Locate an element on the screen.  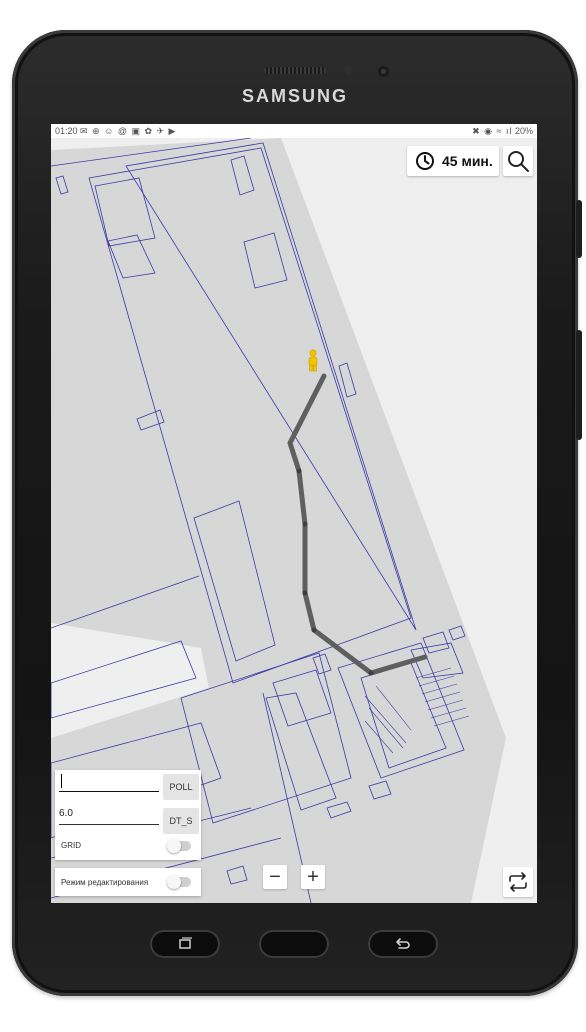
back-icon is located at coordinates (403, 943).